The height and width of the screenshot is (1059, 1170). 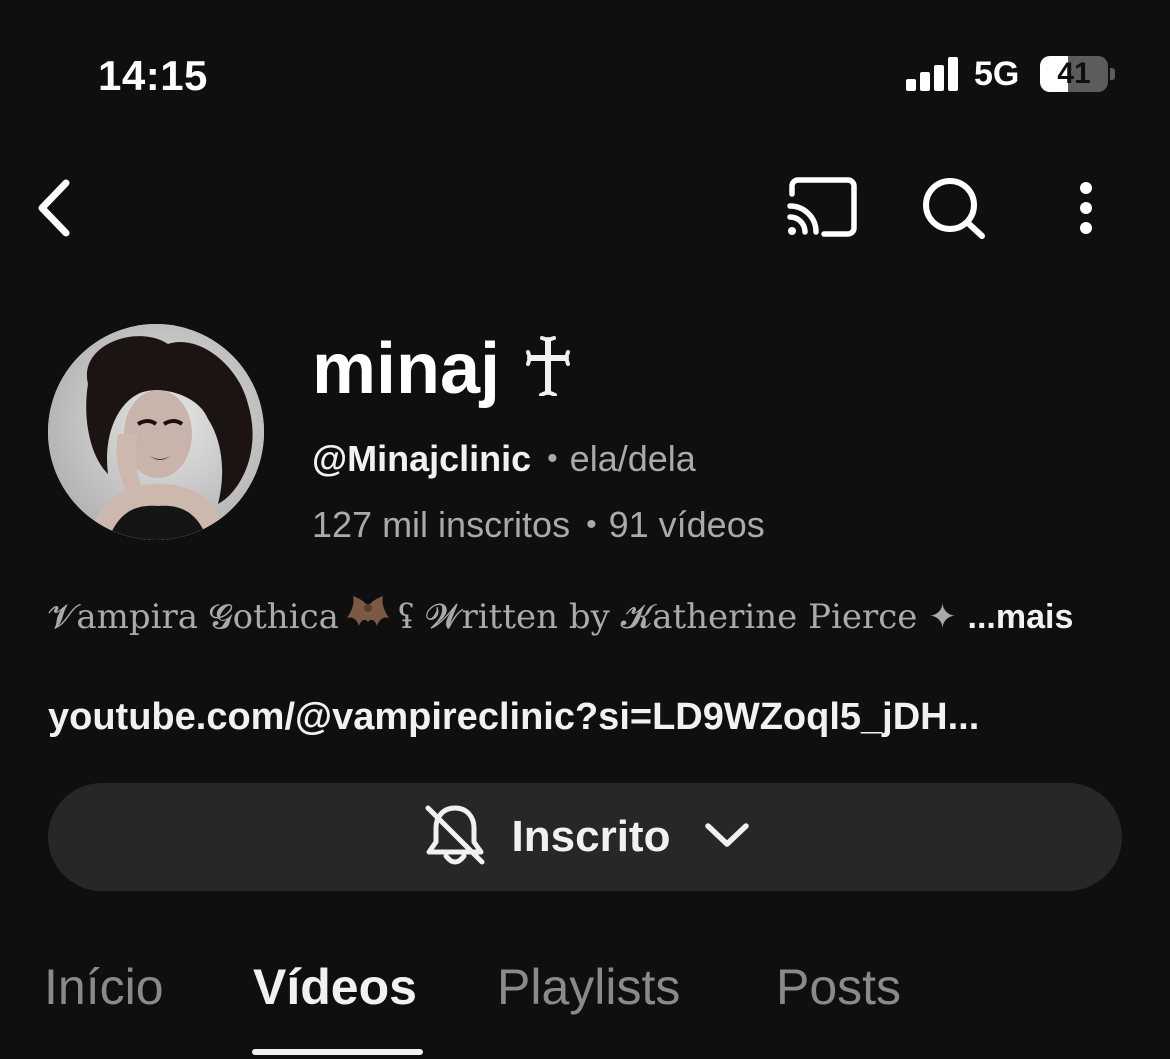 What do you see at coordinates (822, 207) in the screenshot?
I see `cast-icon` at bounding box center [822, 207].